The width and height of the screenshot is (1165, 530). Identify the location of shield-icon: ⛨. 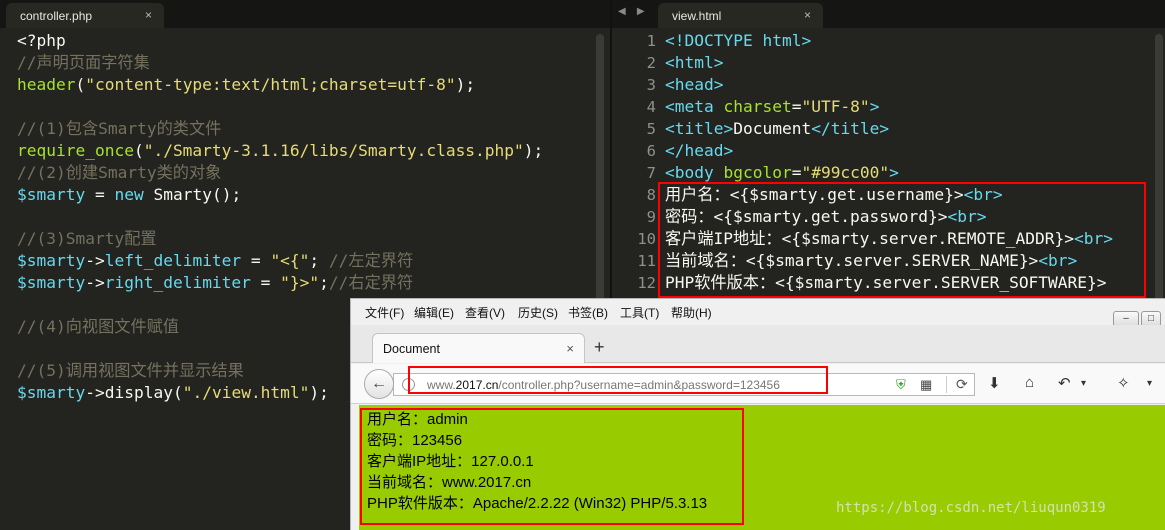
(901, 385).